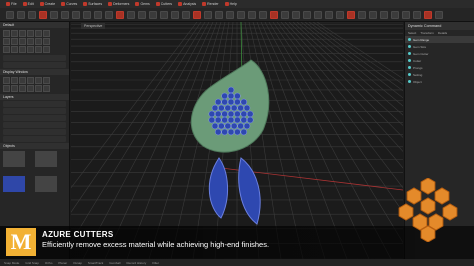 The height and width of the screenshot is (266, 474). Describe the element at coordinates (118, 4) in the screenshot. I see `menu-item: Deformers` at that location.